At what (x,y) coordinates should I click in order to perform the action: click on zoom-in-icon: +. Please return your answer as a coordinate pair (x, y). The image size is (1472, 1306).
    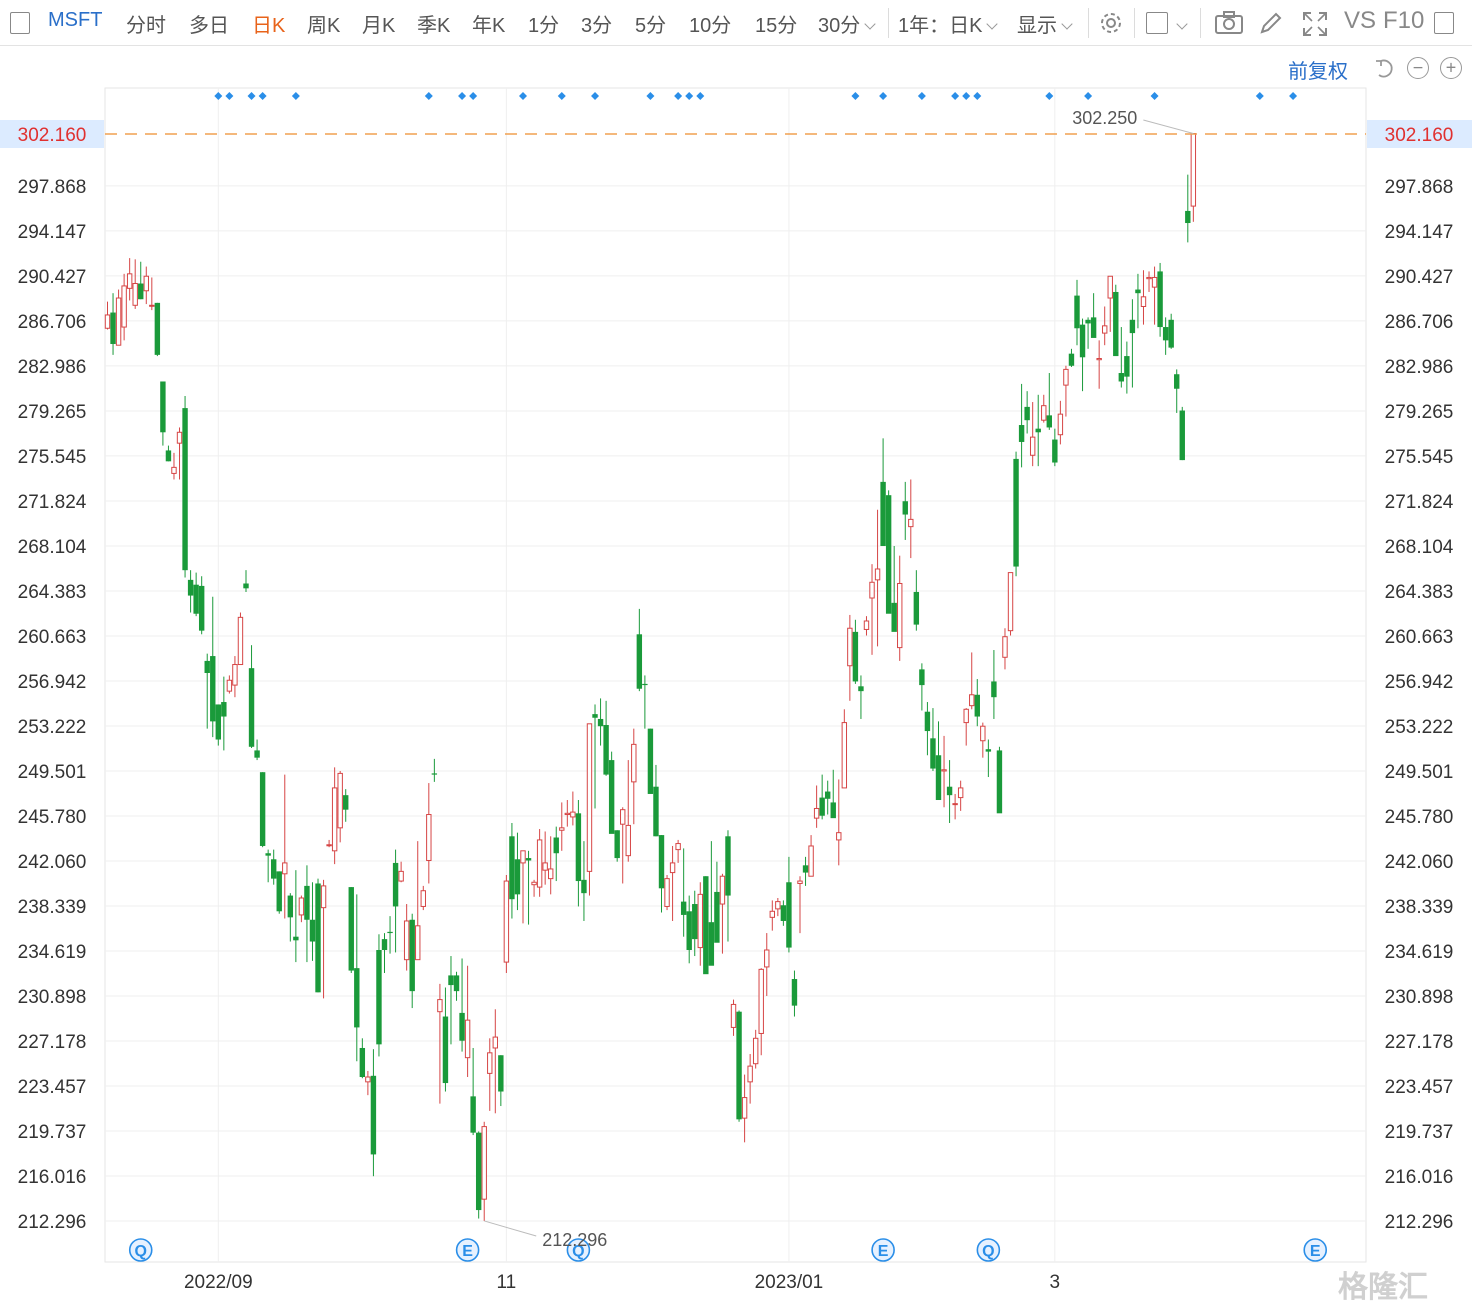
    Looking at the image, I should click on (1451, 68).